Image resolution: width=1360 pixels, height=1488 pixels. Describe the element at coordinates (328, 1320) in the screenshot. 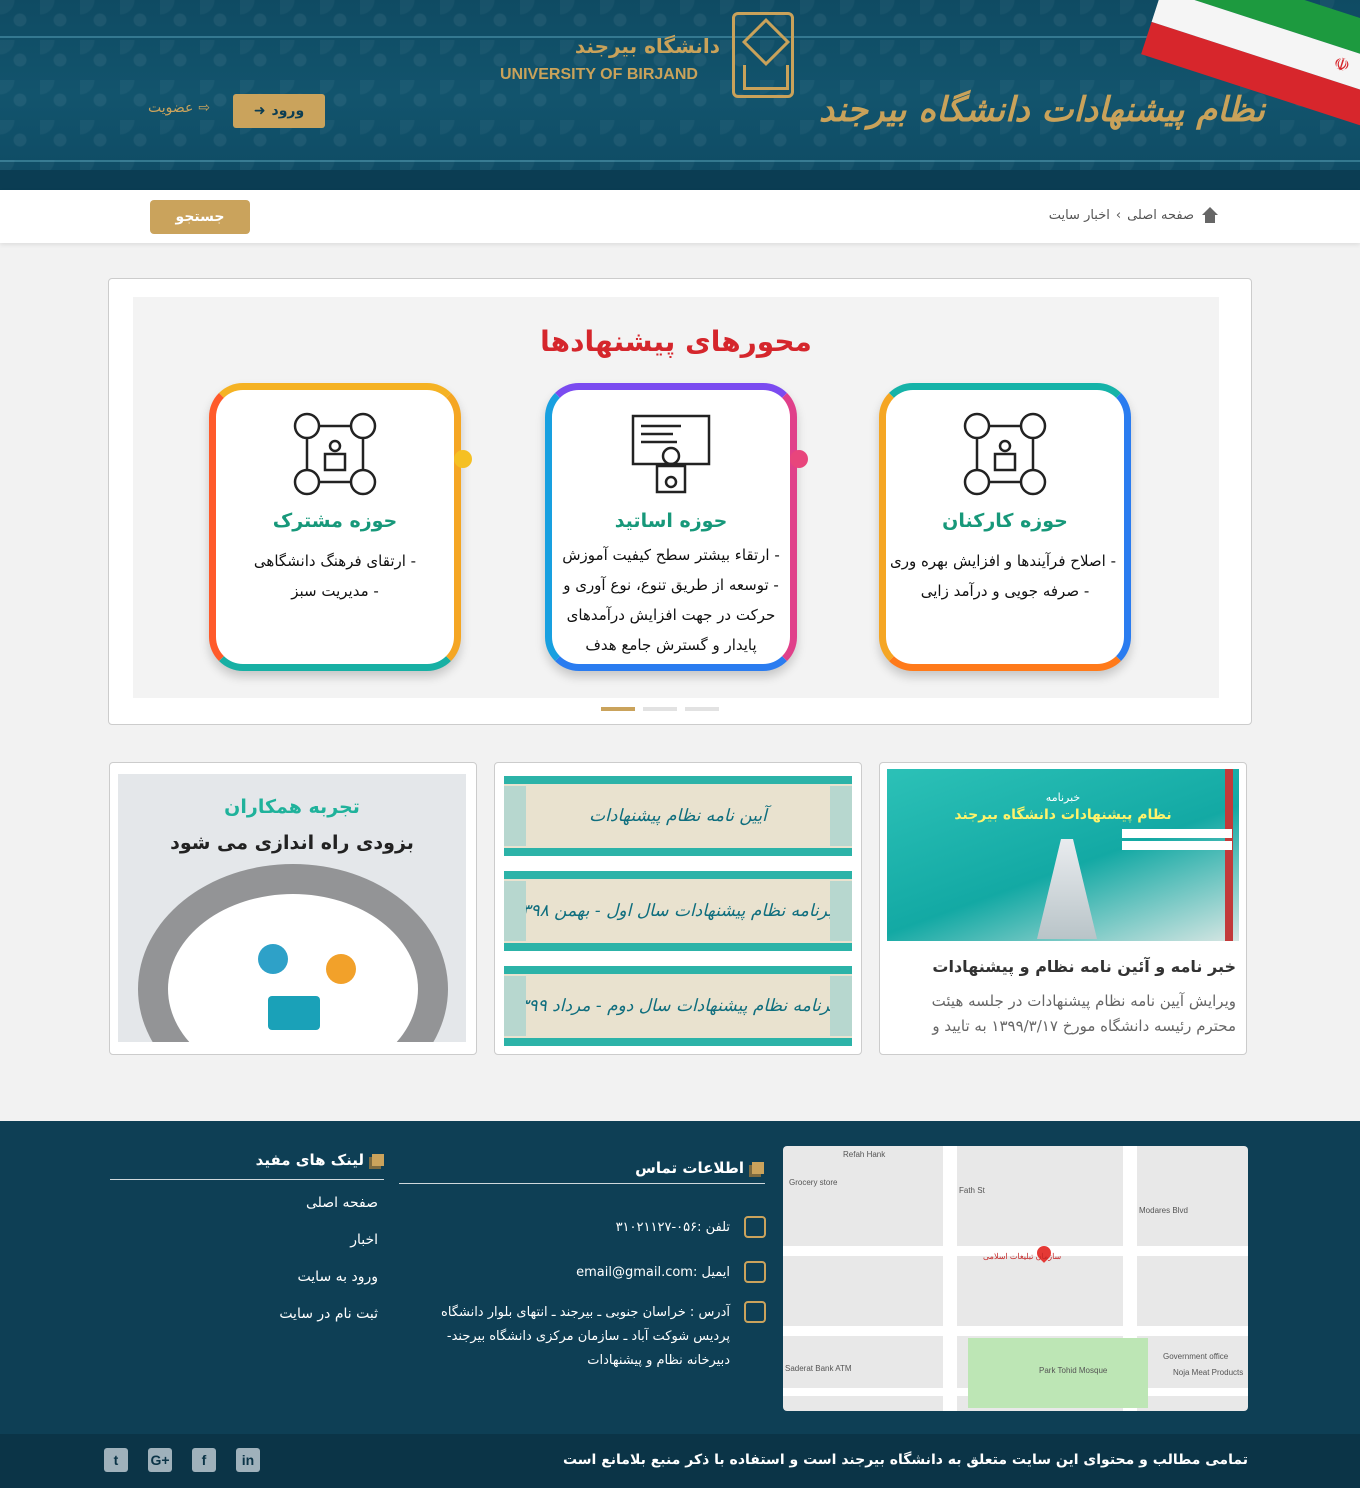

I see `footer-link-register: ثبت نام در سایت` at that location.